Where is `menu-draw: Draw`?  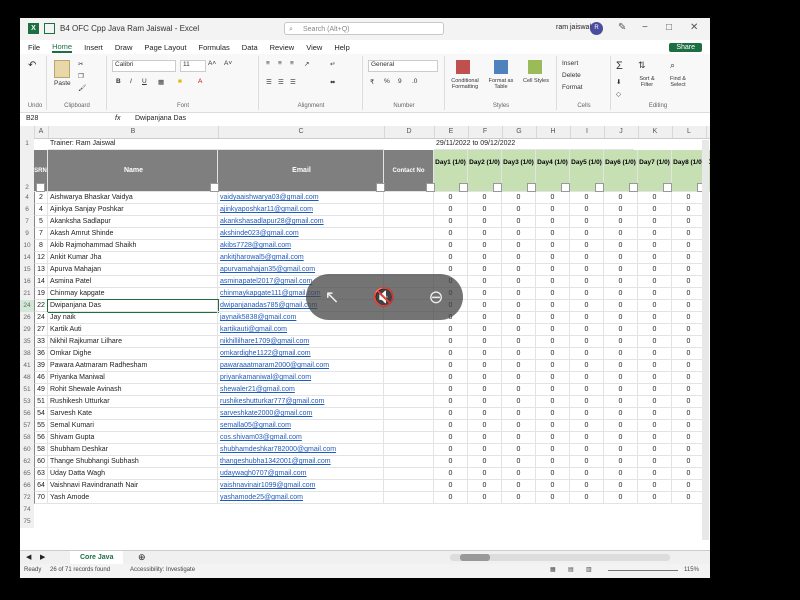 menu-draw: Draw is located at coordinates (124, 47).